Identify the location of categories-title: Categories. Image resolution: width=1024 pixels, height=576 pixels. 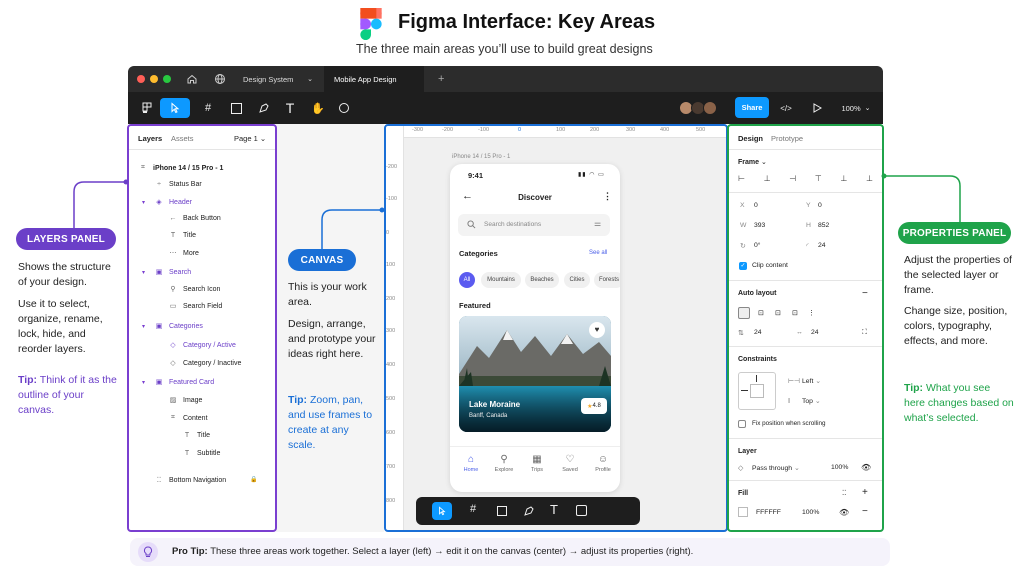
(478, 253).